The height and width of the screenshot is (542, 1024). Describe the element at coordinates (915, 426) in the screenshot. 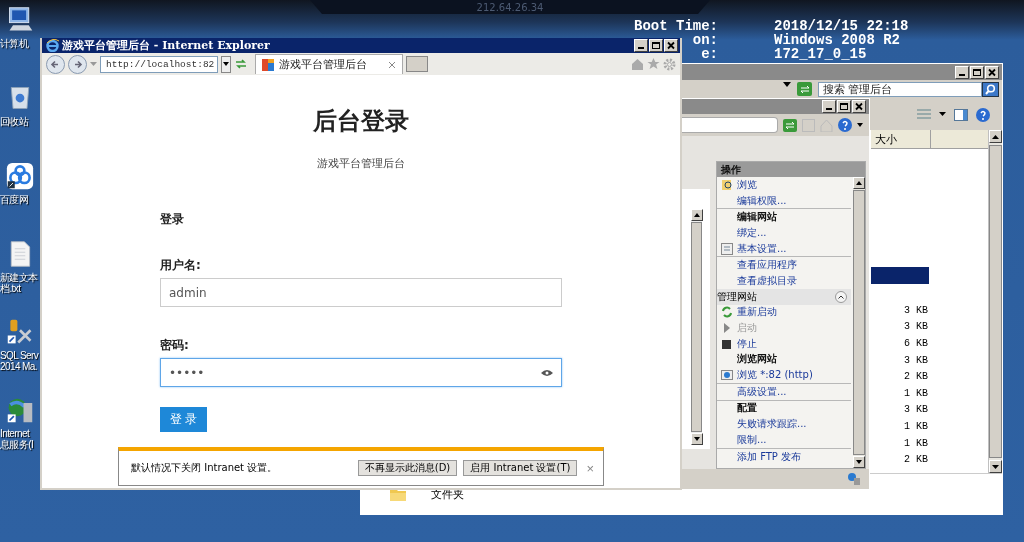

I see `file-size: 1 KB` at that location.